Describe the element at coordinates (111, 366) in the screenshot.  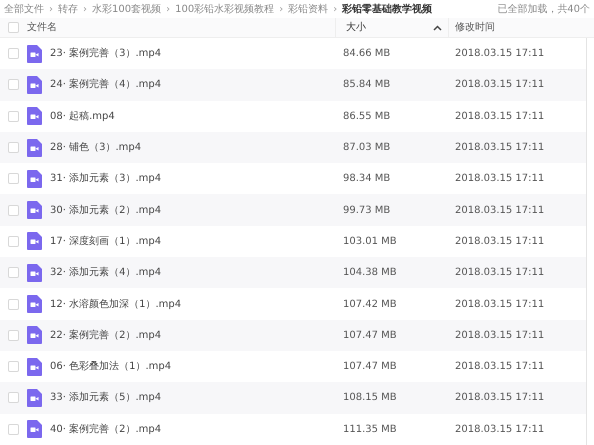
I see `file-name: 06· 色彩叠加法（1）.mp4` at that location.